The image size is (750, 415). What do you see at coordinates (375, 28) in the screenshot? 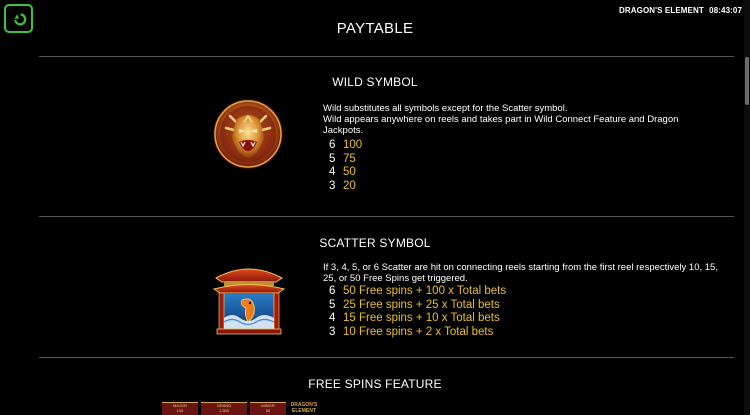
I see `page-title: PAYTABLE` at bounding box center [375, 28].